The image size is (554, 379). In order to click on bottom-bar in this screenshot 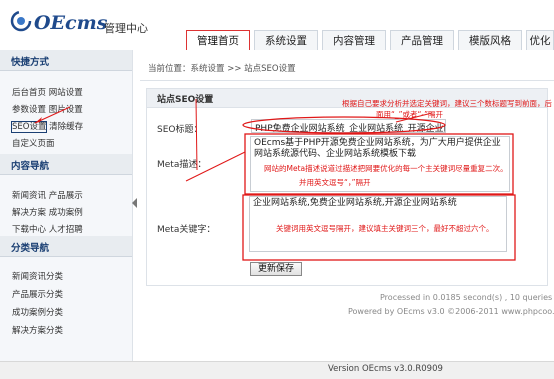, I will do `click(277, 370)`.